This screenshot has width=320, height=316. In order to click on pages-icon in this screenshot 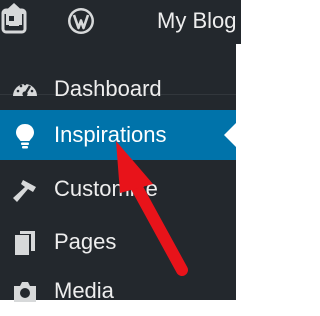, I will do `click(25, 243)`.